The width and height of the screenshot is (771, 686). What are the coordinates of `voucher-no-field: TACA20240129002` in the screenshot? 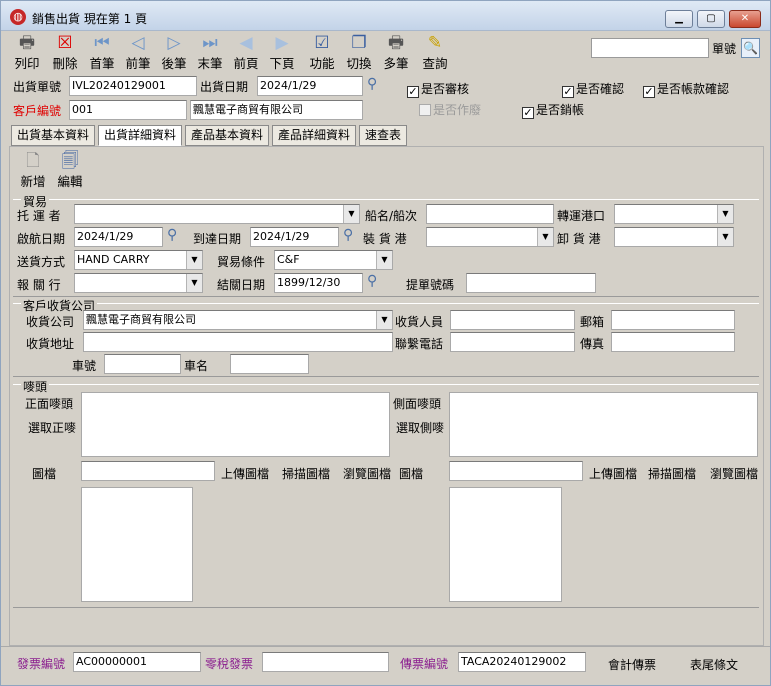 It's located at (522, 662).